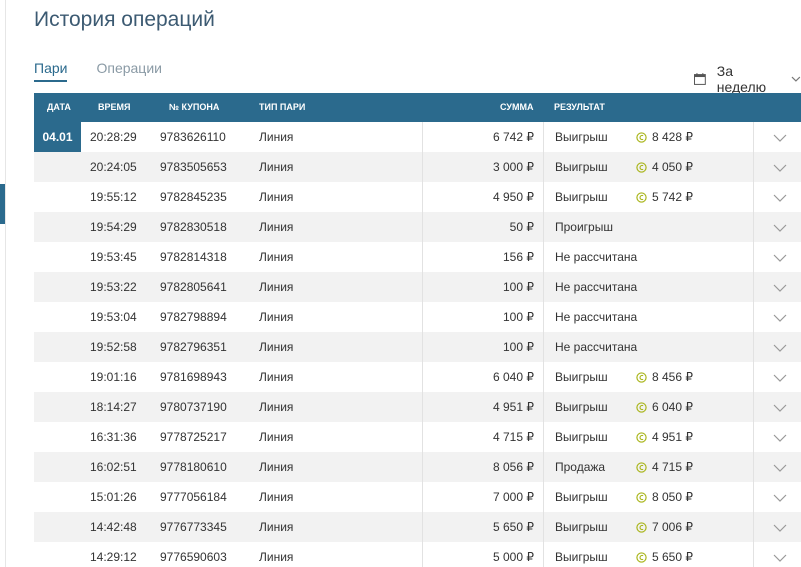 The height and width of the screenshot is (567, 801). I want to click on row-time: 19:55:12, so click(113, 197).